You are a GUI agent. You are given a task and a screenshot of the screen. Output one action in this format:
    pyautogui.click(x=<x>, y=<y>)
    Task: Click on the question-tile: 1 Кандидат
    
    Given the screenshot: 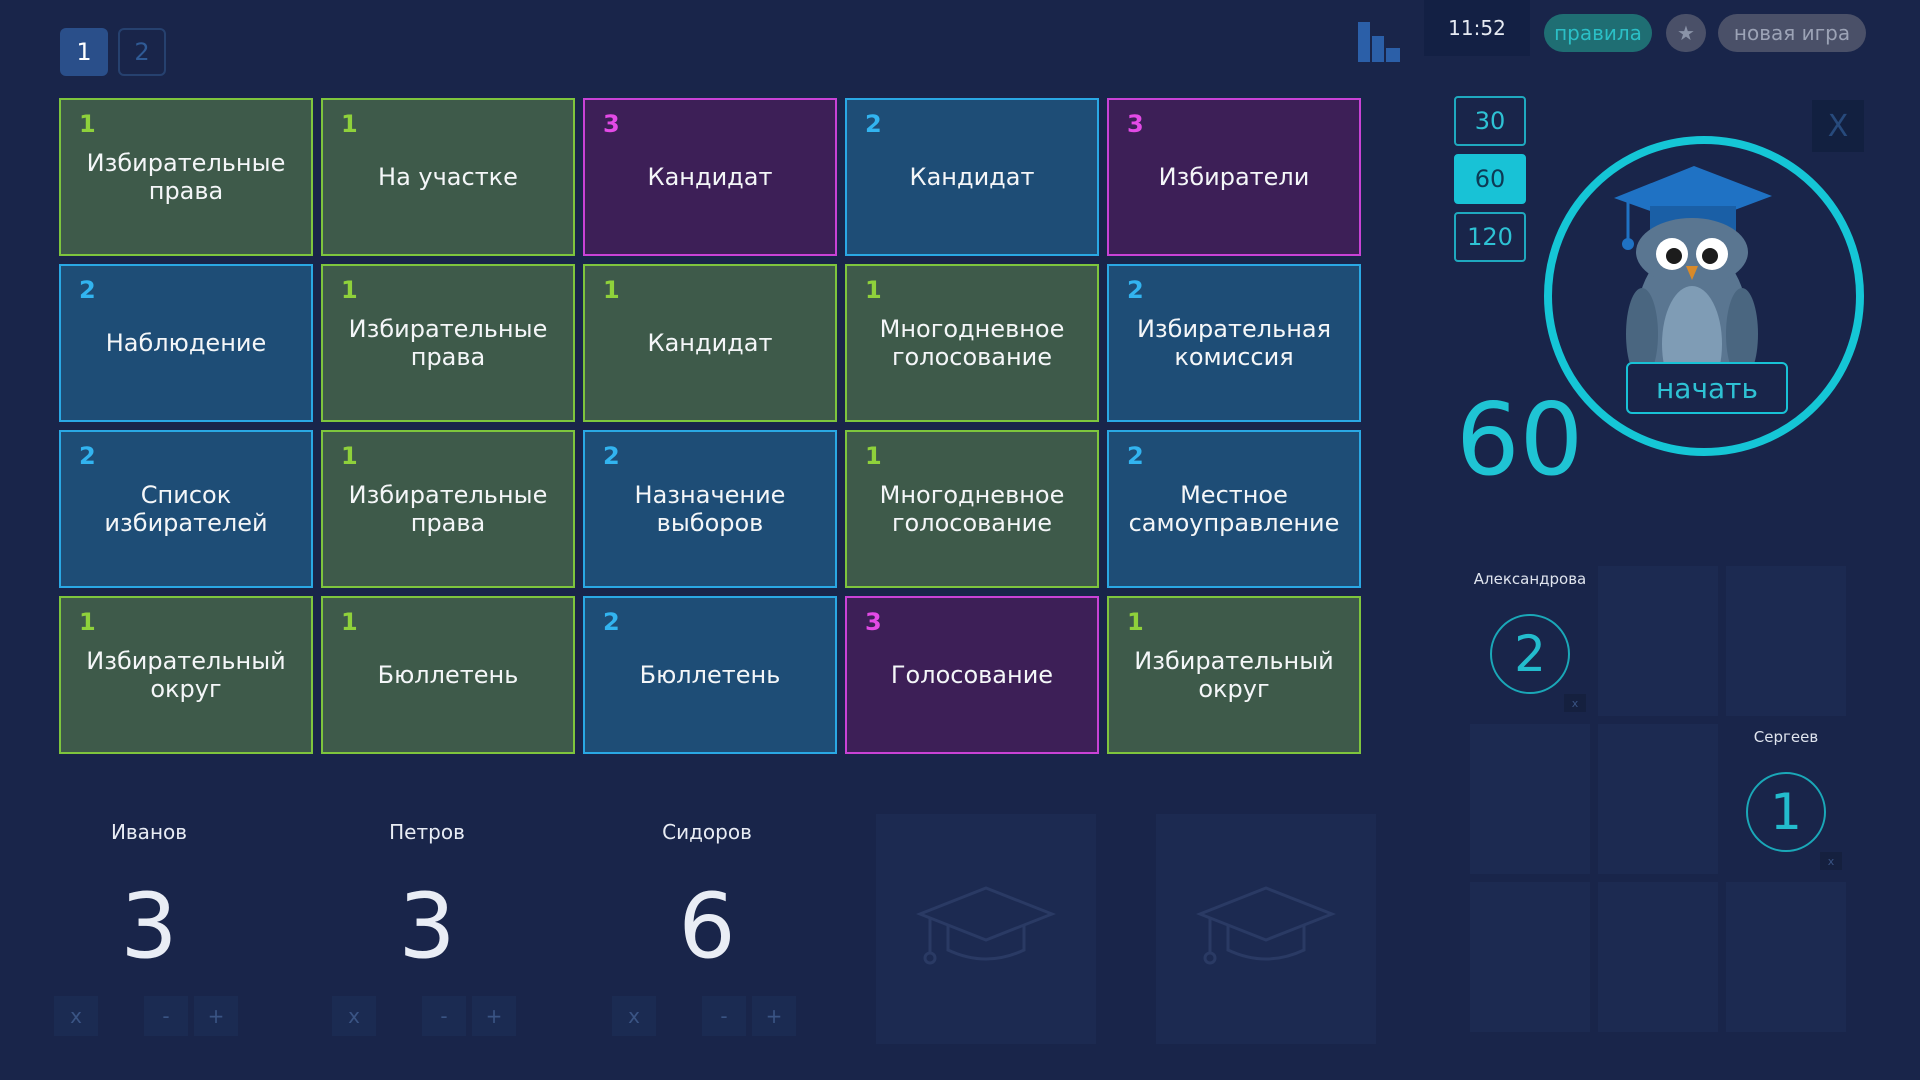 What is the action you would take?
    pyautogui.click(x=710, y=343)
    